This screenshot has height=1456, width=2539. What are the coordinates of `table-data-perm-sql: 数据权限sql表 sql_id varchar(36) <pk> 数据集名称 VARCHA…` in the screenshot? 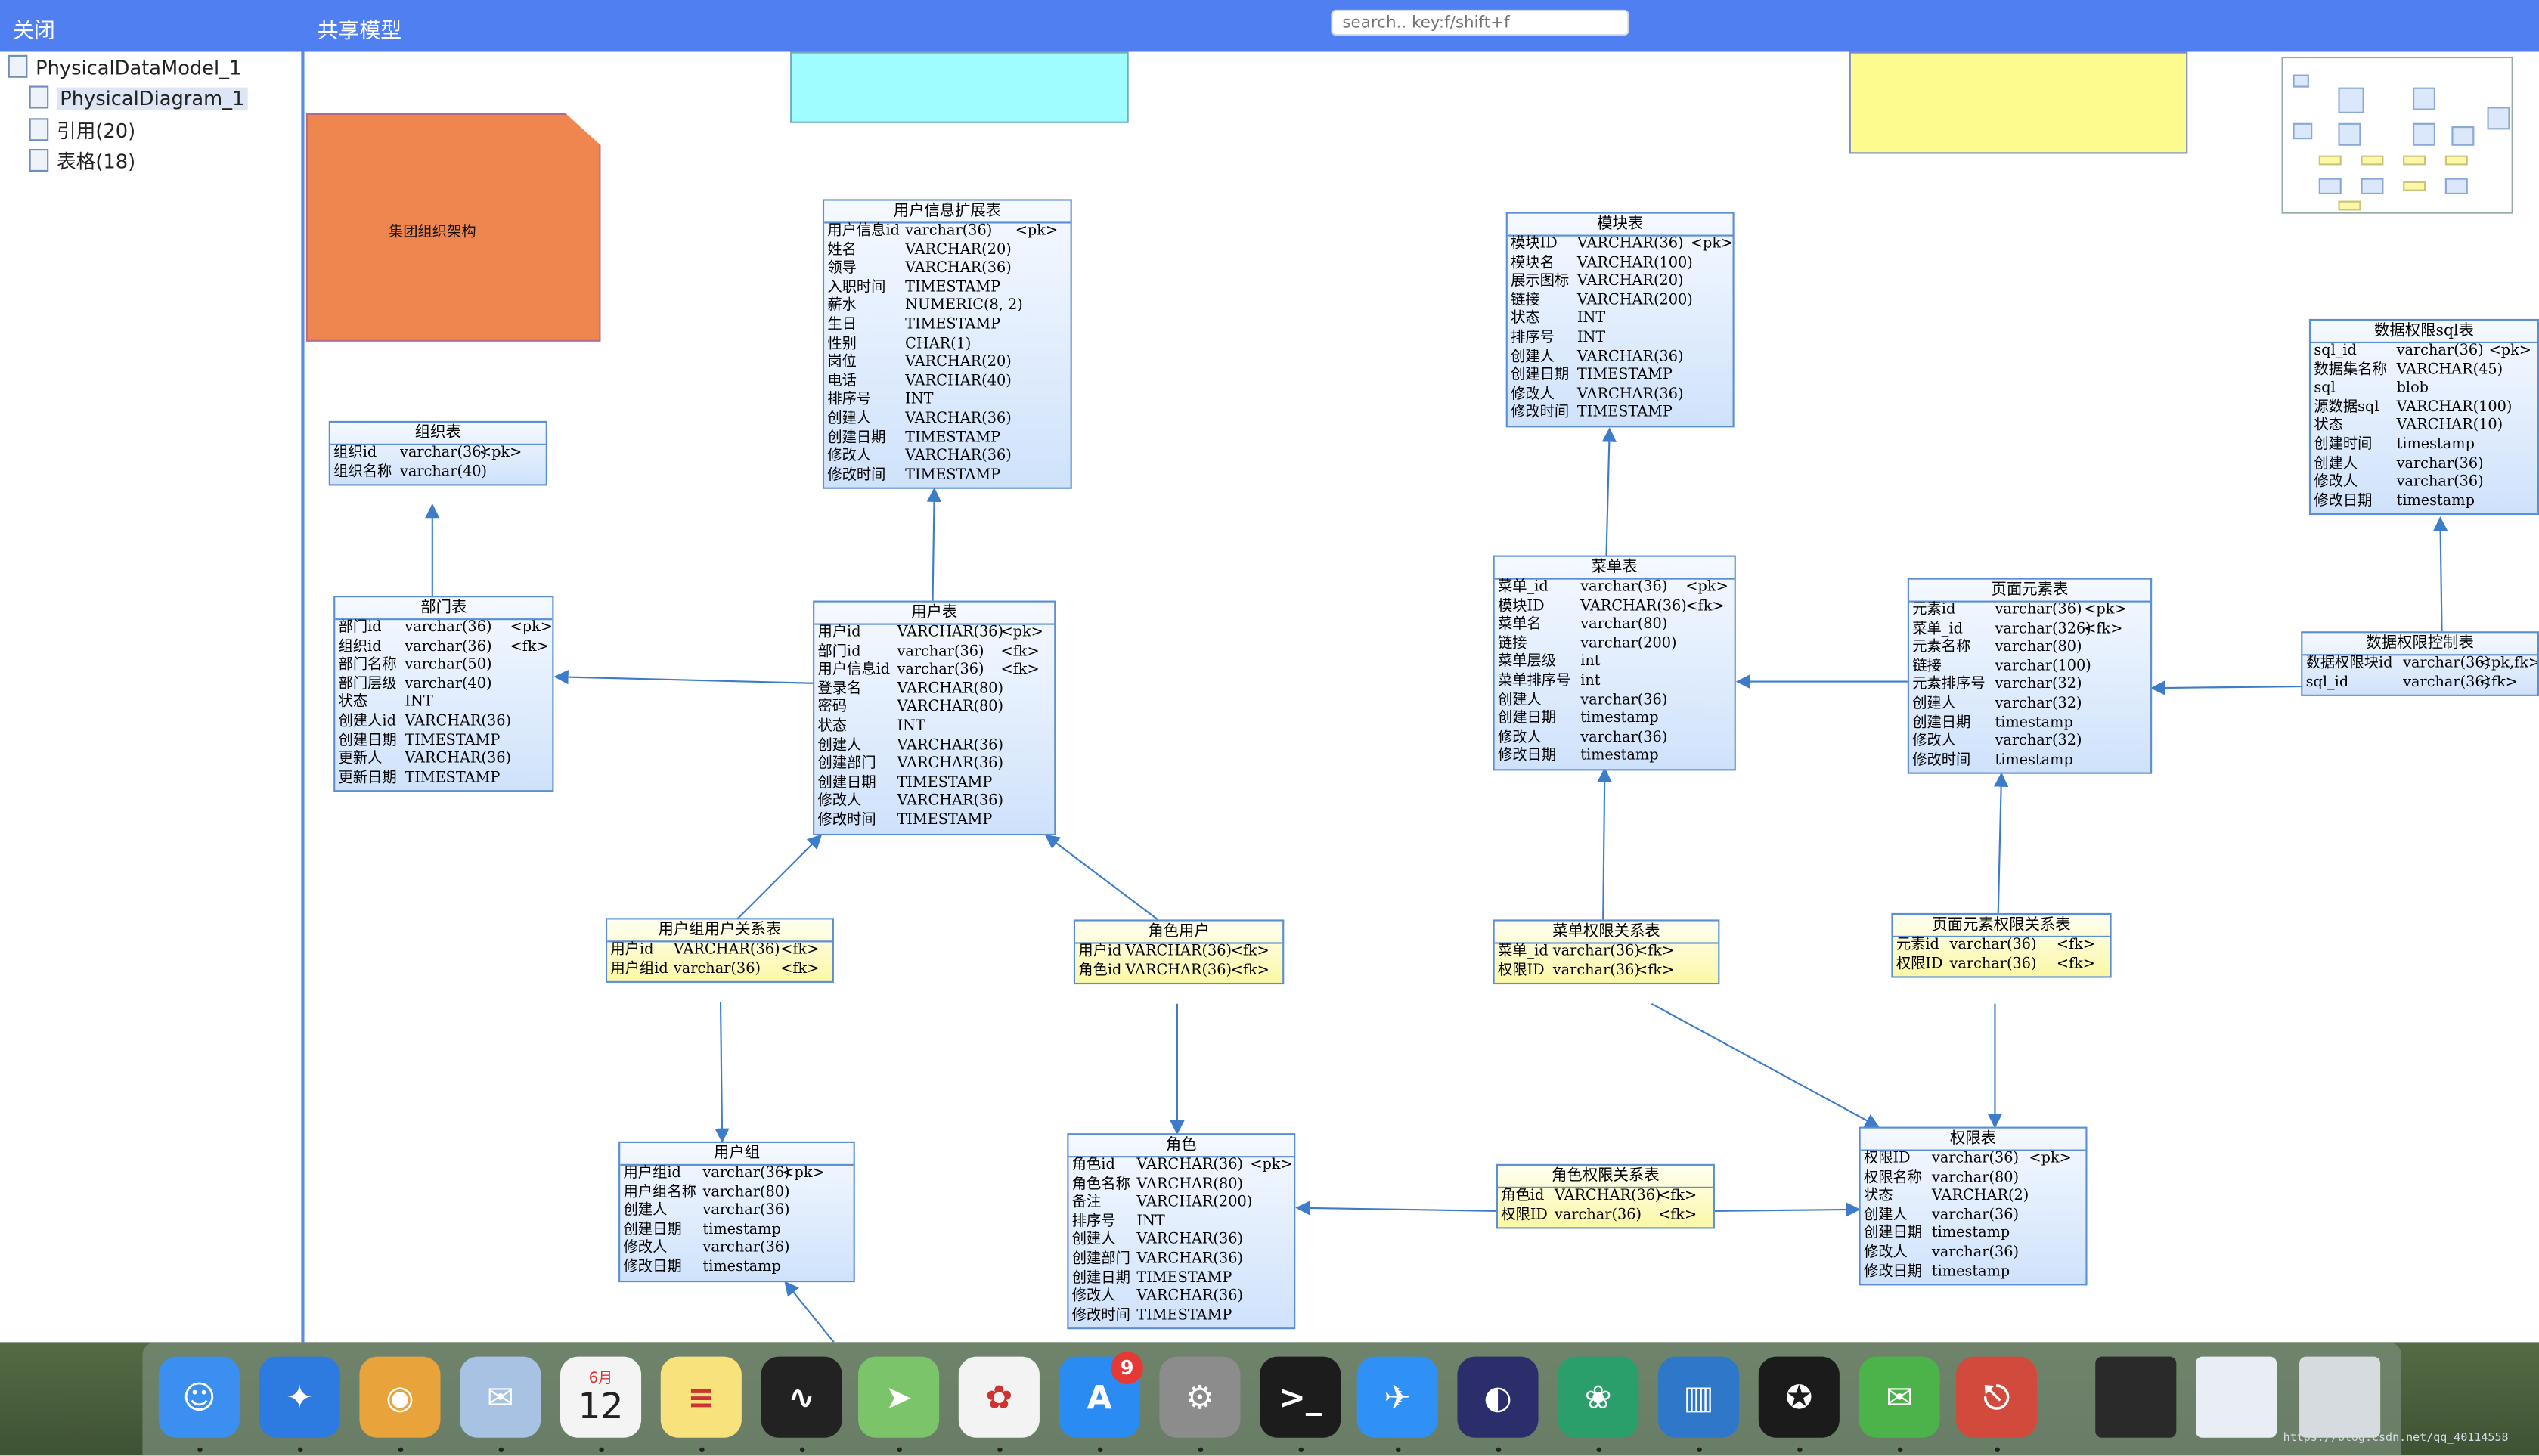 It's located at (2423, 417).